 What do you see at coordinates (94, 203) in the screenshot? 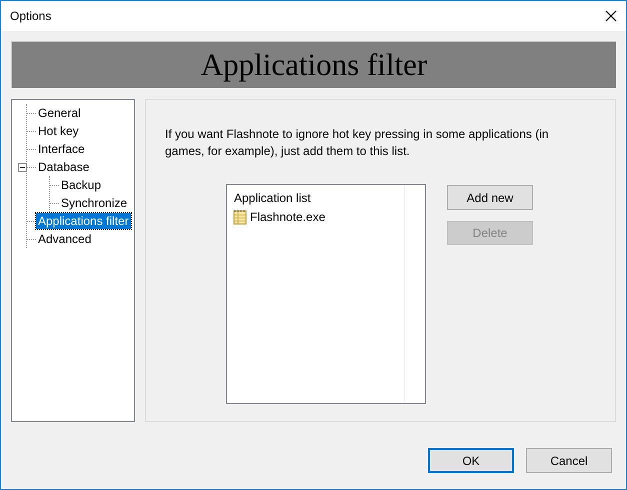
I see `tree-item: Synchronize` at bounding box center [94, 203].